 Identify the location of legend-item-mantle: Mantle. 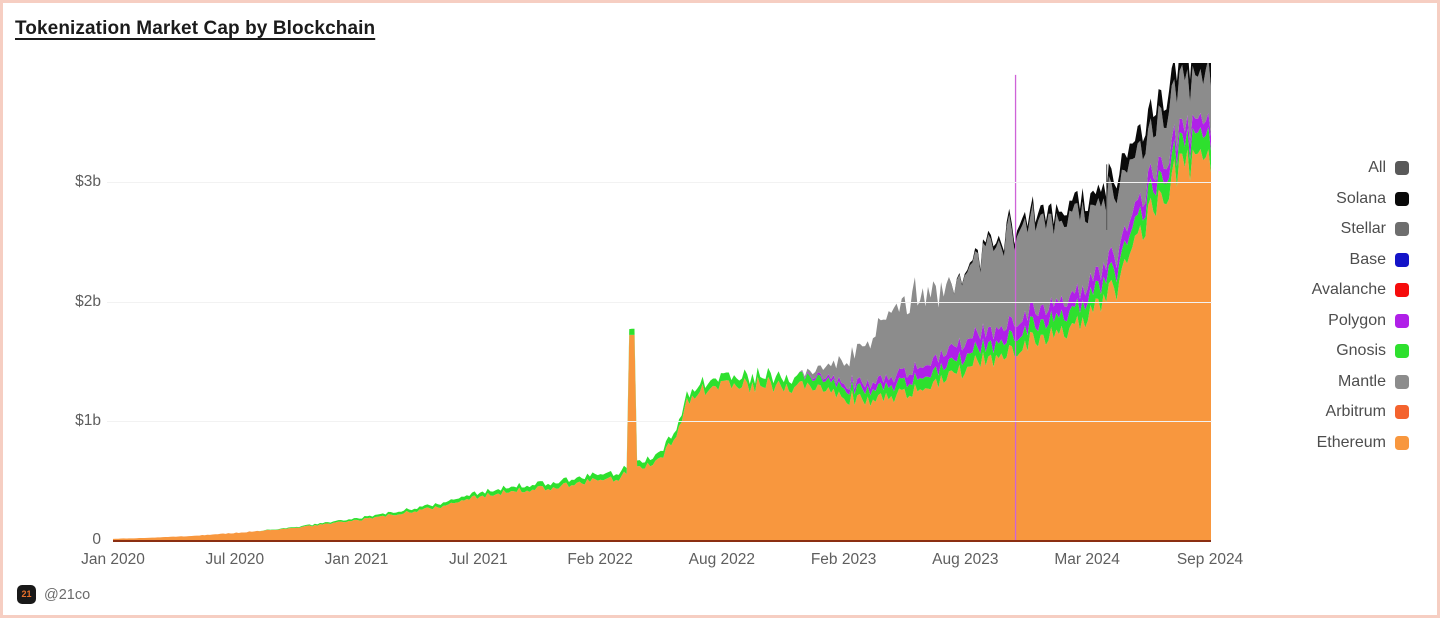
(1334, 382).